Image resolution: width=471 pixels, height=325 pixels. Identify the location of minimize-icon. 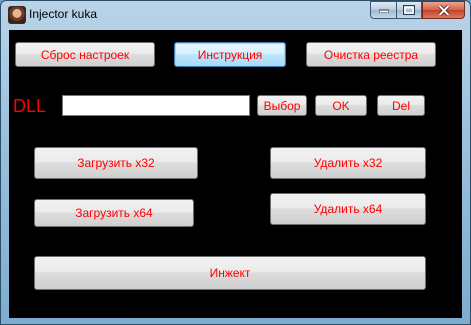
(383, 11).